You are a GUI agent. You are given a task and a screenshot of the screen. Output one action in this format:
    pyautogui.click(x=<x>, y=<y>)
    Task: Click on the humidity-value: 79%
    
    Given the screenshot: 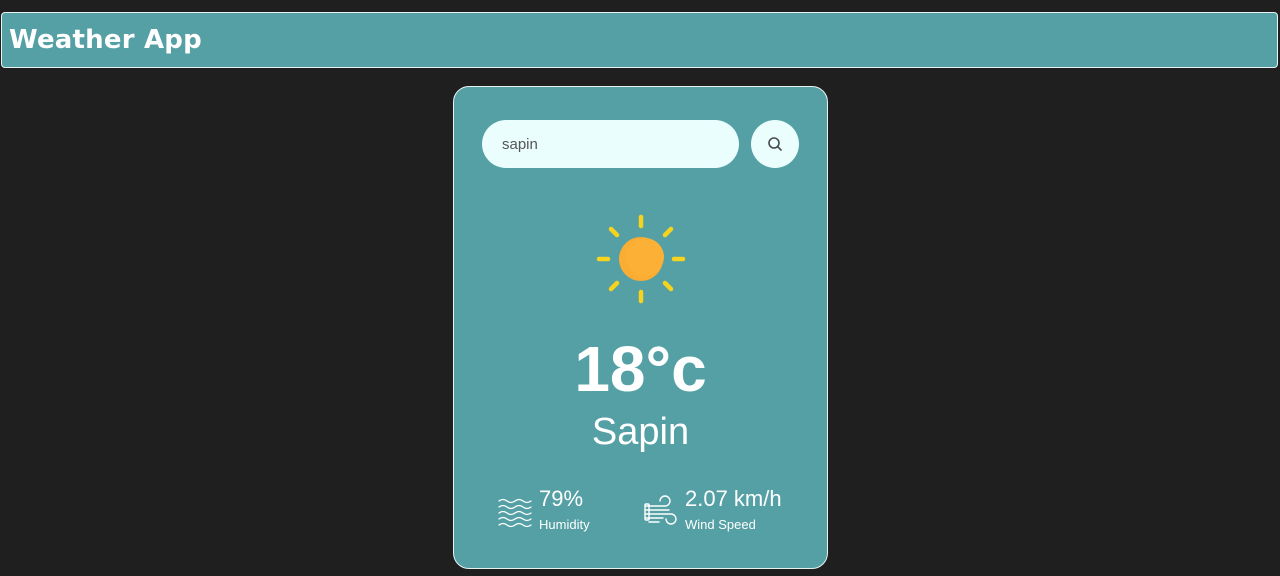 What is the action you would take?
    pyautogui.click(x=561, y=498)
    